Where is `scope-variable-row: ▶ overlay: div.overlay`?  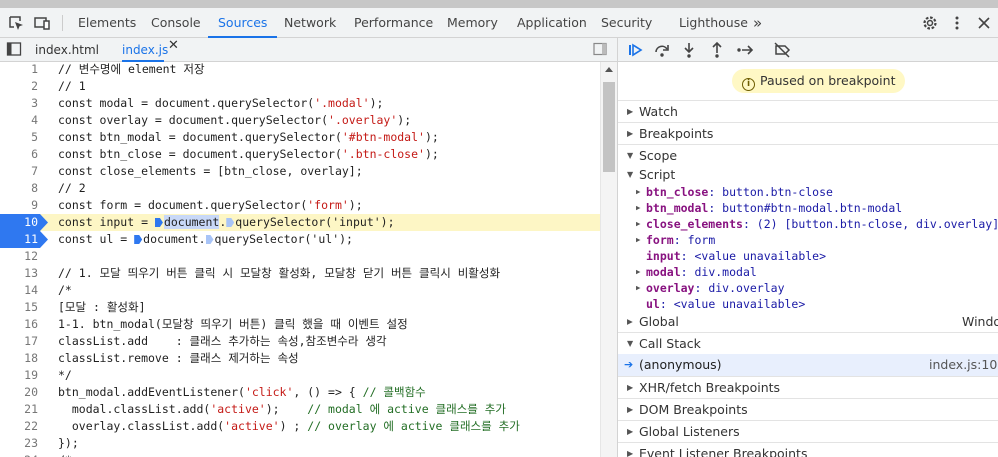
scope-variable-row: ▶ overlay: div.overlay is located at coordinates (808, 288).